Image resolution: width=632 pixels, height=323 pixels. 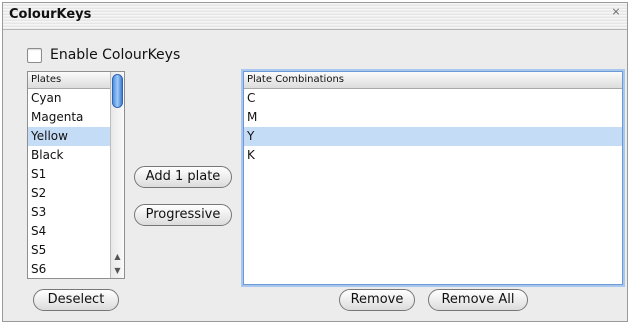 What do you see at coordinates (433, 98) in the screenshot?
I see `combination-item: C` at bounding box center [433, 98].